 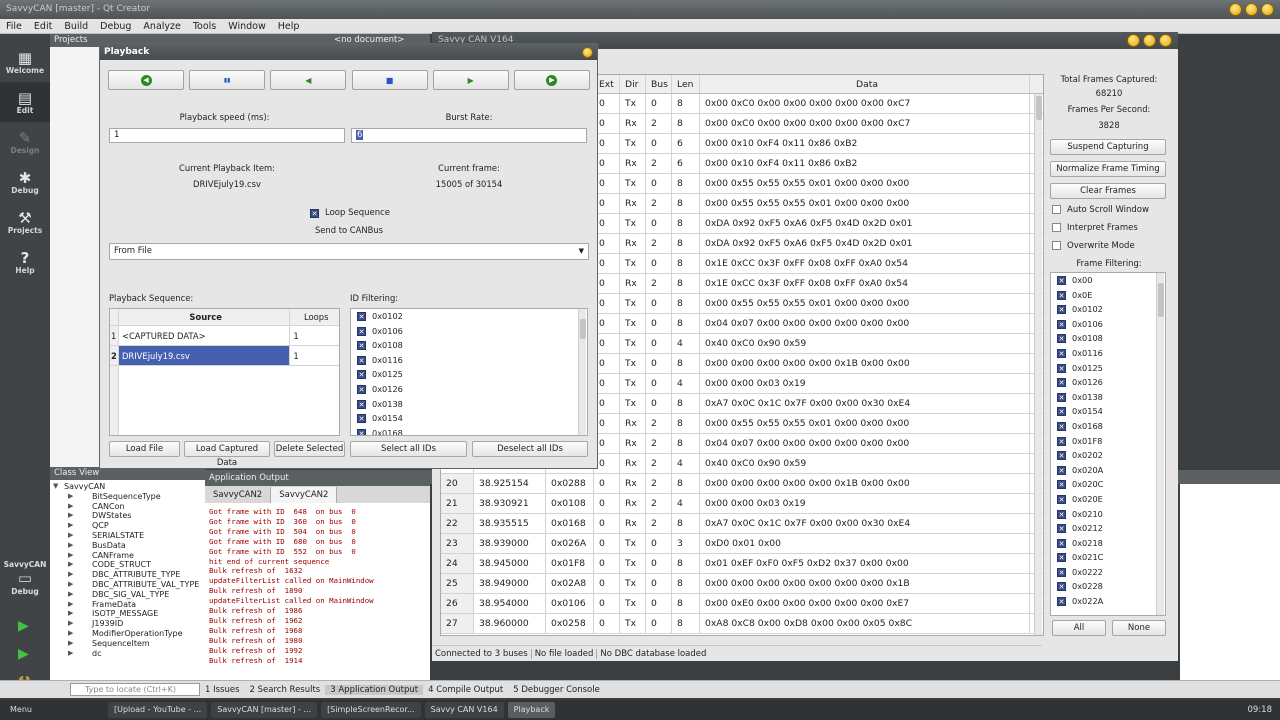 I want to click on class-item: ▼ SavvyCAN, so click(x=127, y=487).